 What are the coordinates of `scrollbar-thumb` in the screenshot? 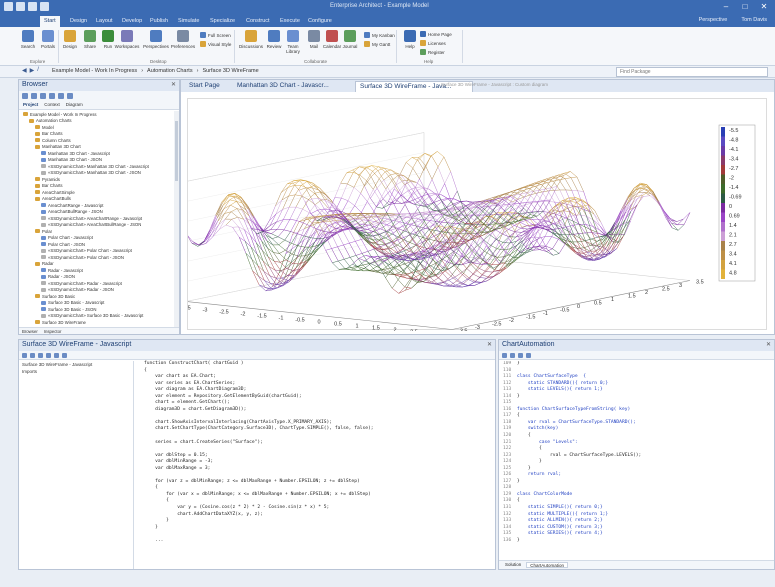 It's located at (176, 151).